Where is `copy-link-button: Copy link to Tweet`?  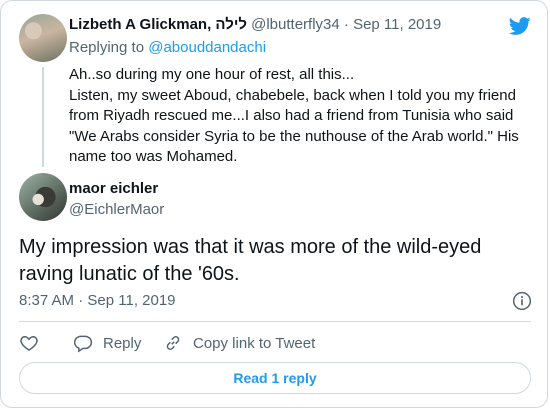
copy-link-button: Copy link to Tweet is located at coordinates (239, 343).